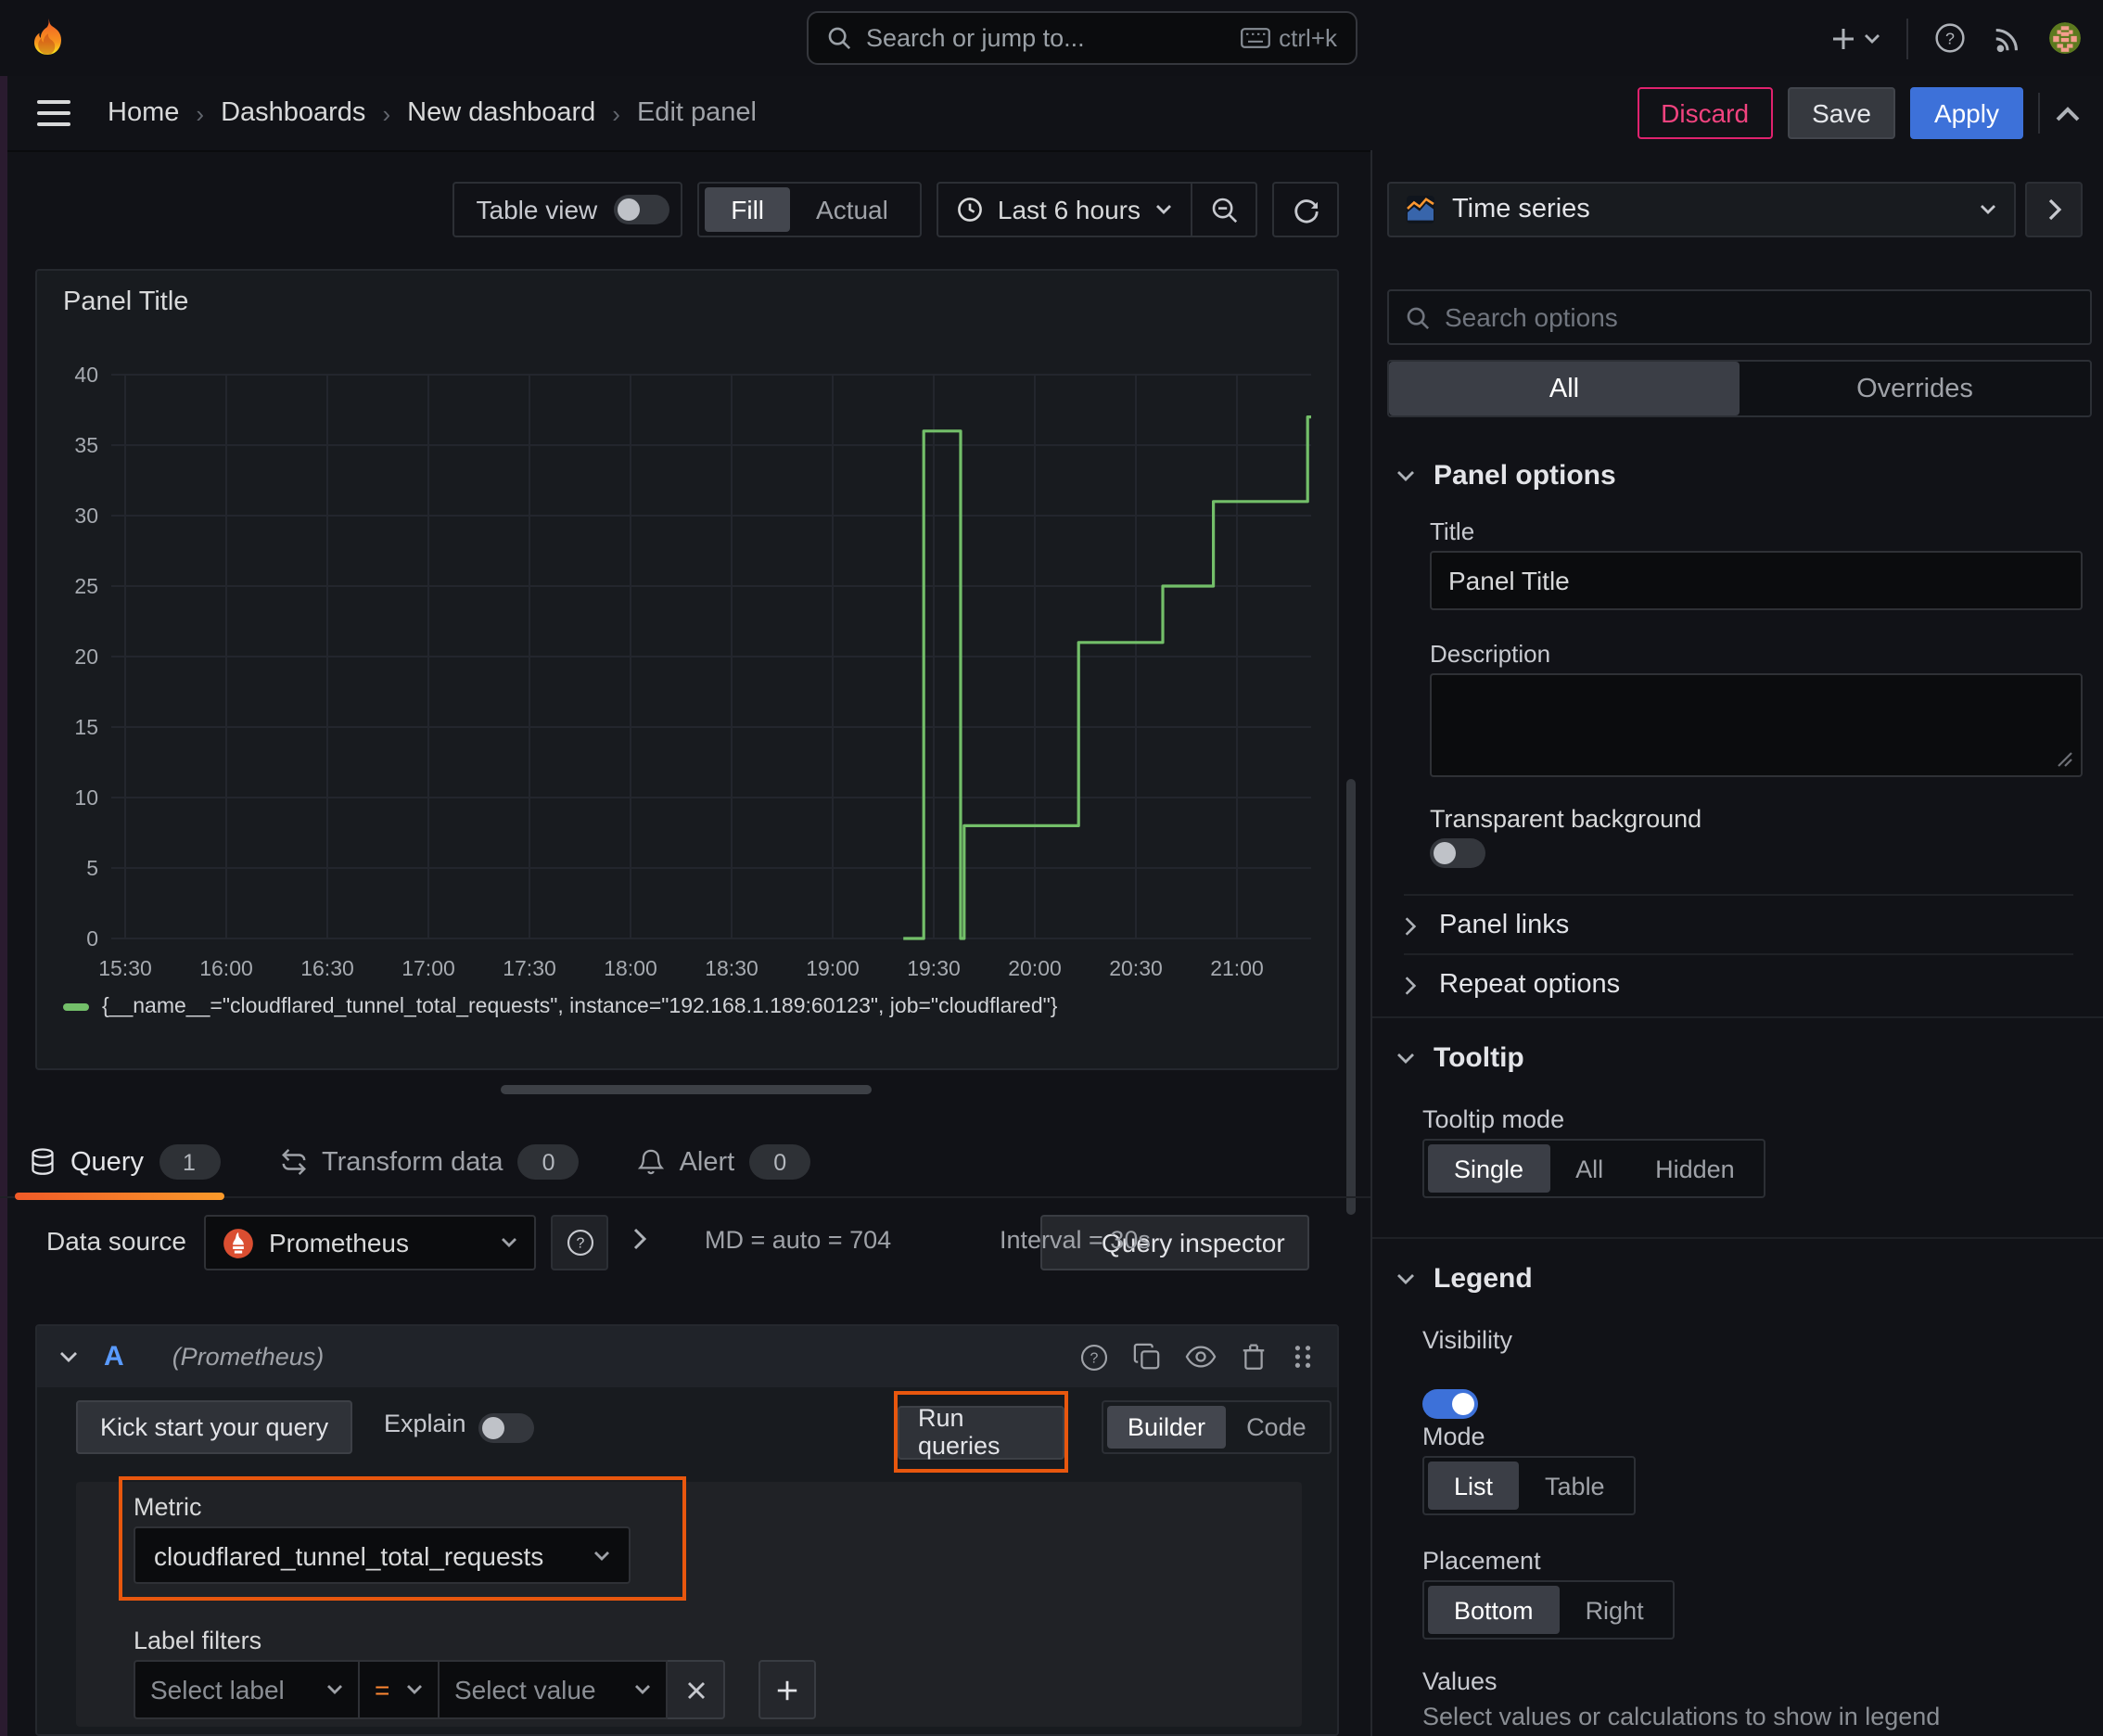 Image resolution: width=2103 pixels, height=1736 pixels. What do you see at coordinates (1460, 1058) in the screenshot?
I see `tooltip-section-header: Tooltip` at bounding box center [1460, 1058].